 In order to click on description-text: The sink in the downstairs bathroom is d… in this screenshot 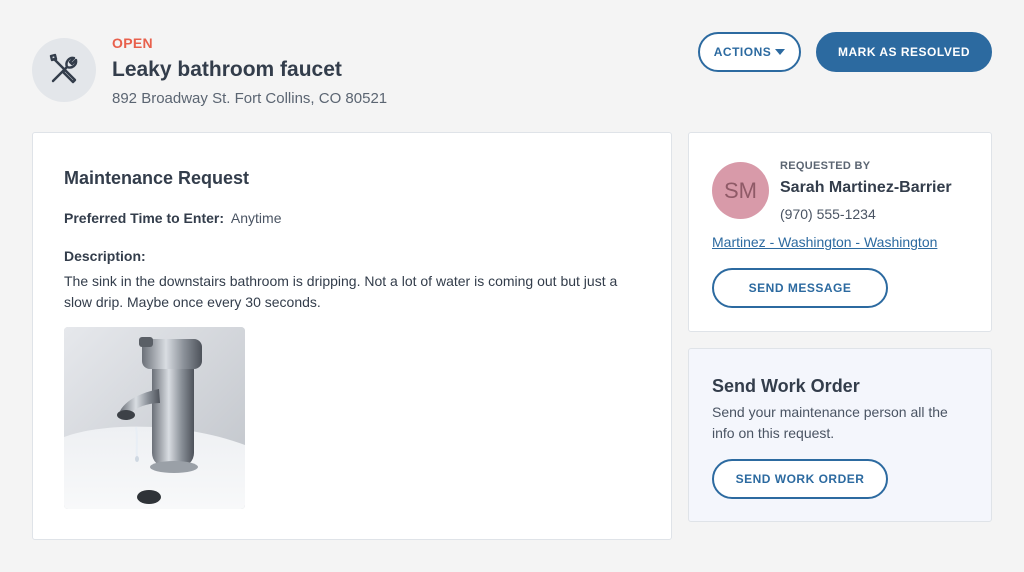, I will do `click(341, 291)`.